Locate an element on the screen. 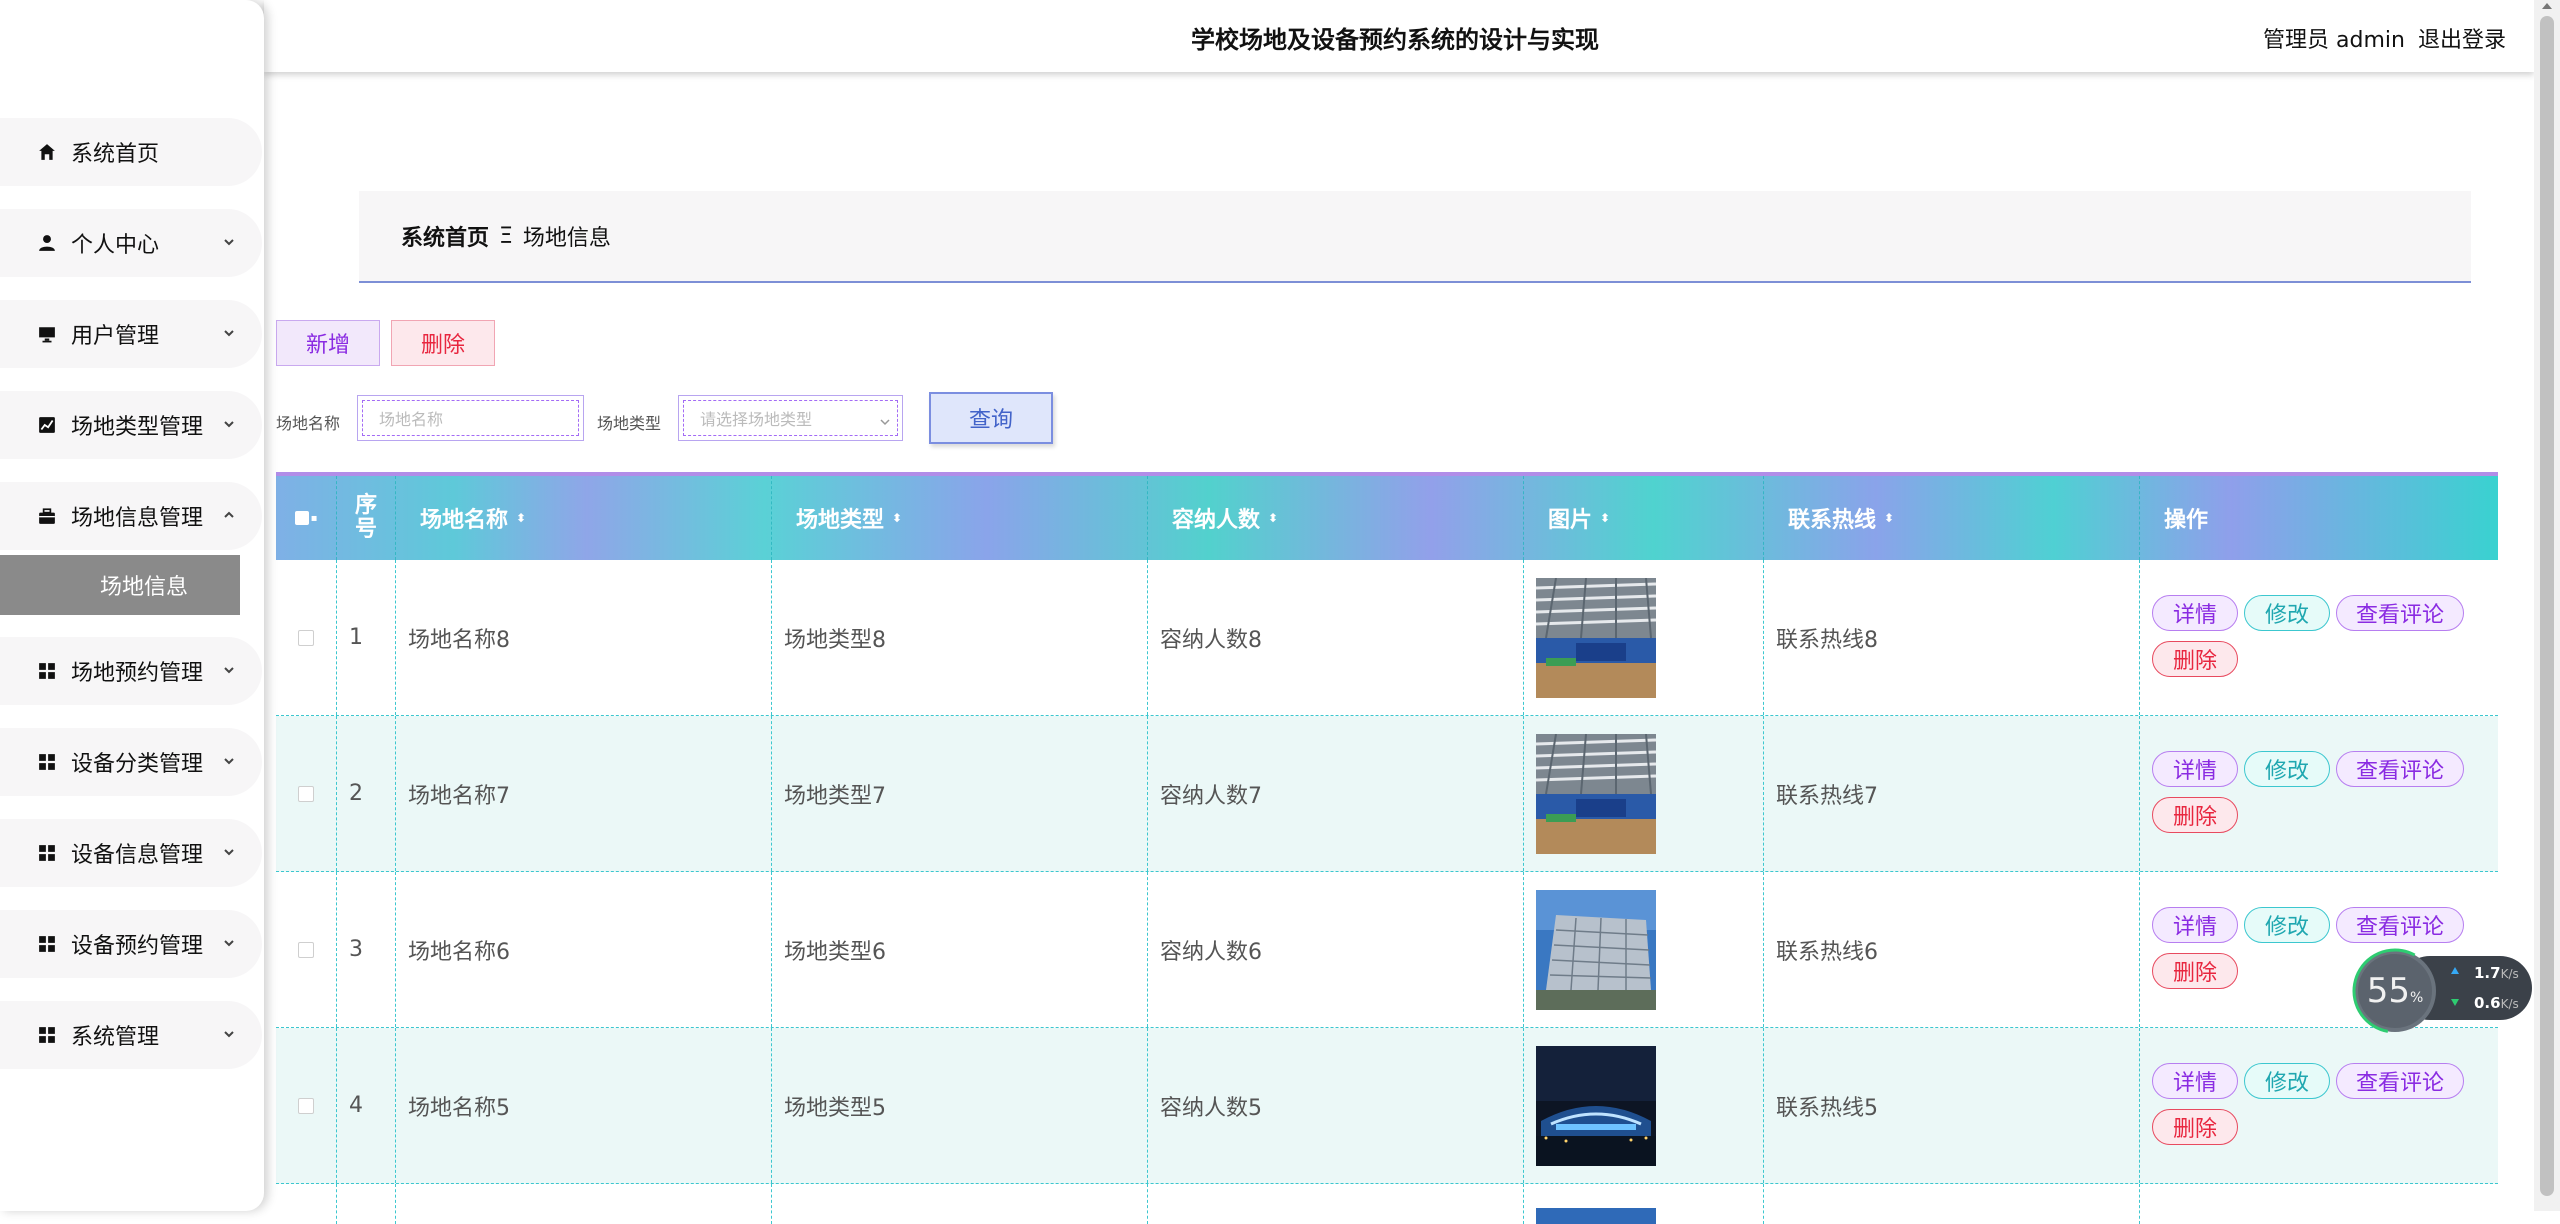 This screenshot has height=1224, width=2560. th-venue-type-label: 场地类型 is located at coordinates (840, 520).